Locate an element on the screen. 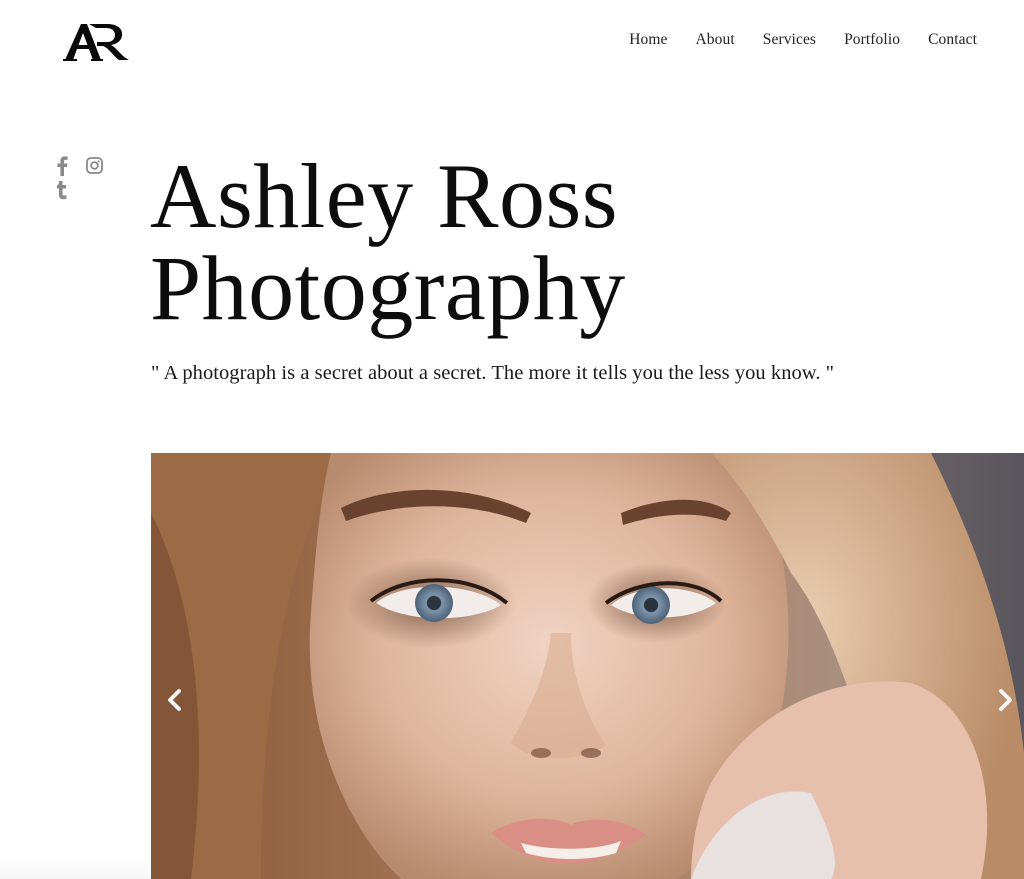  nav-contact: Contact is located at coordinates (952, 40).